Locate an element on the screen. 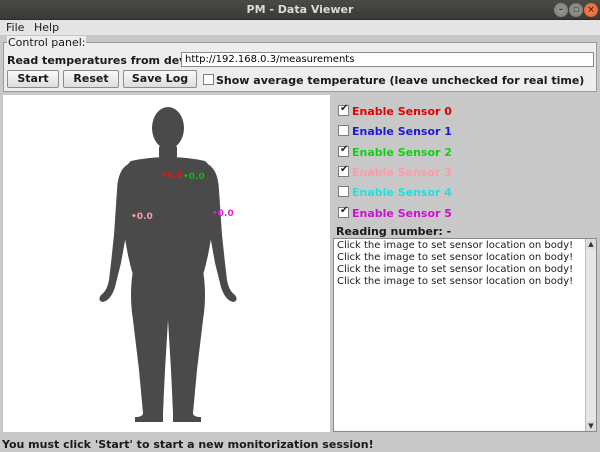  log-scrollbar: ▲ ▼ is located at coordinates (590, 335).